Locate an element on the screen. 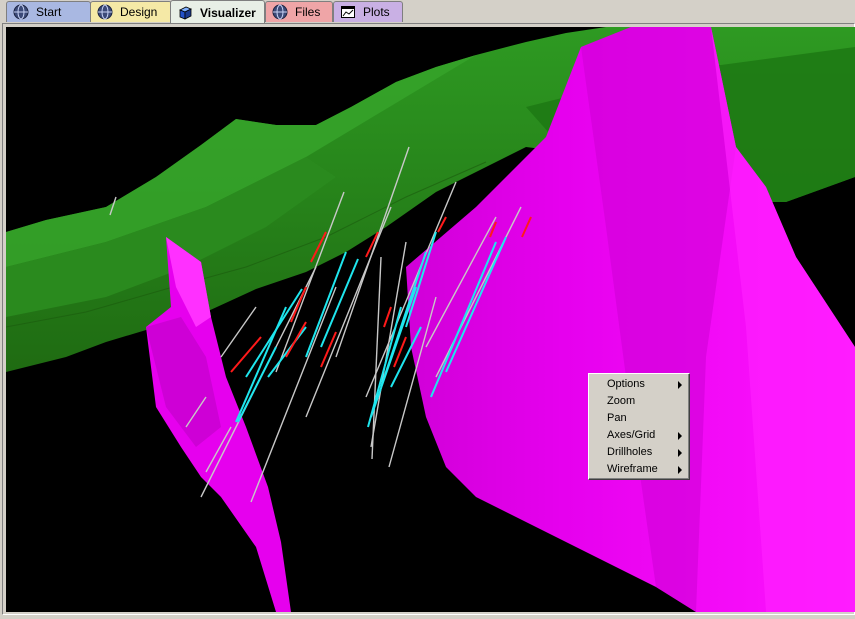 The image size is (855, 619). menu-item-label: Axes/Grid is located at coordinates (631, 435).